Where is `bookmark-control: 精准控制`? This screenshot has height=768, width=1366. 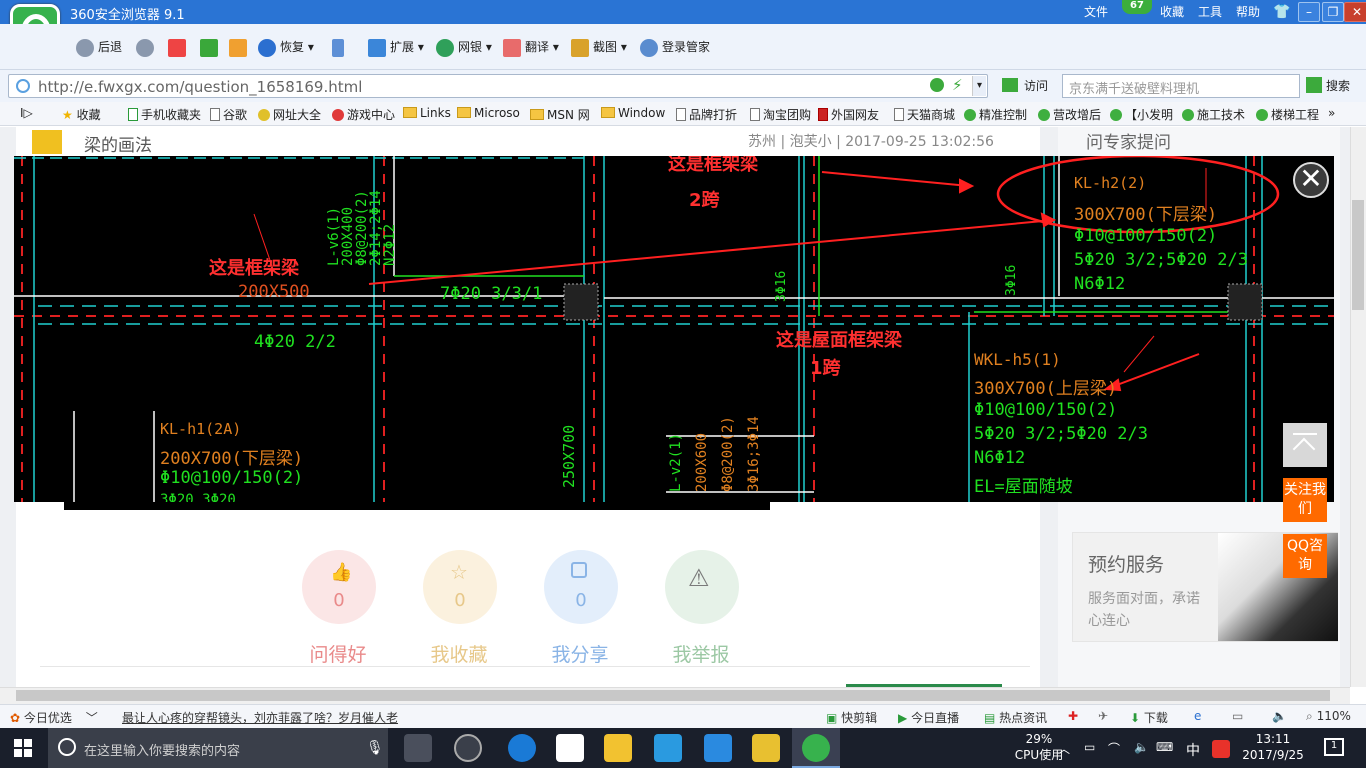
bookmark-control: 精准控制 is located at coordinates (995, 114).